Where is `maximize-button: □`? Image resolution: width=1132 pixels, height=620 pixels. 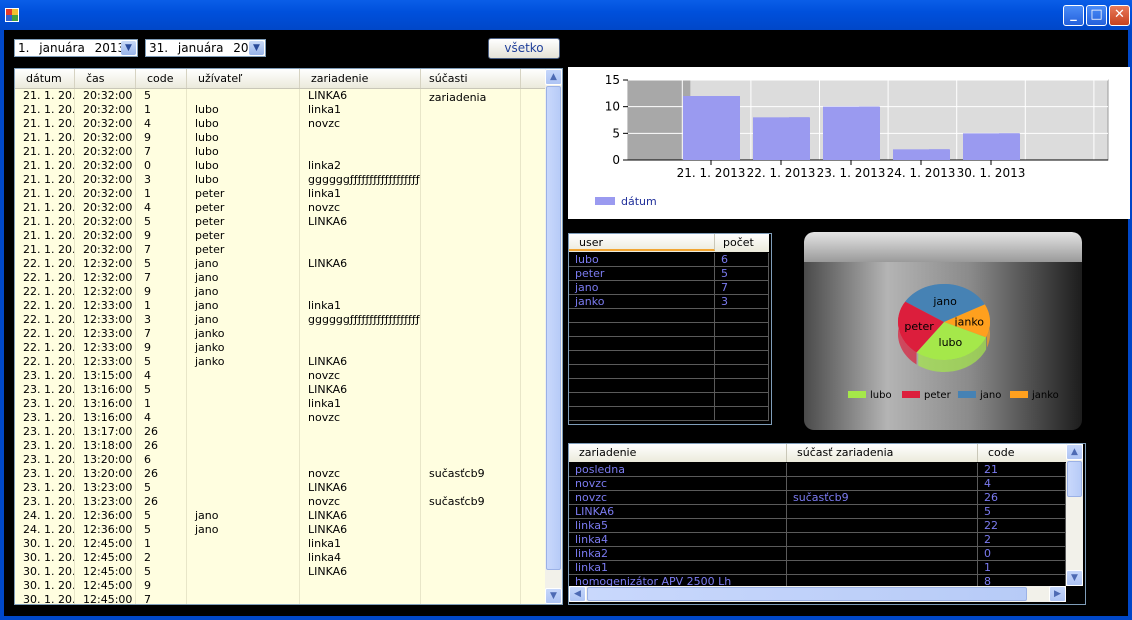 maximize-button: □ is located at coordinates (1096, 15).